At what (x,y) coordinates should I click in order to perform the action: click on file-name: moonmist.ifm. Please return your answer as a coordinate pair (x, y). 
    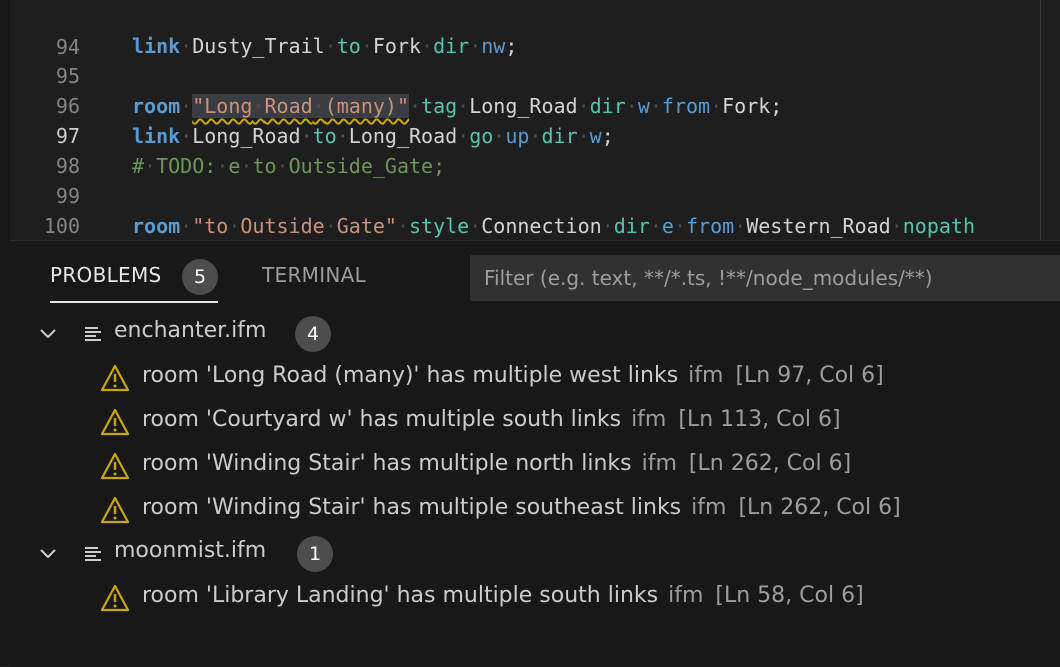
    Looking at the image, I should click on (190, 550).